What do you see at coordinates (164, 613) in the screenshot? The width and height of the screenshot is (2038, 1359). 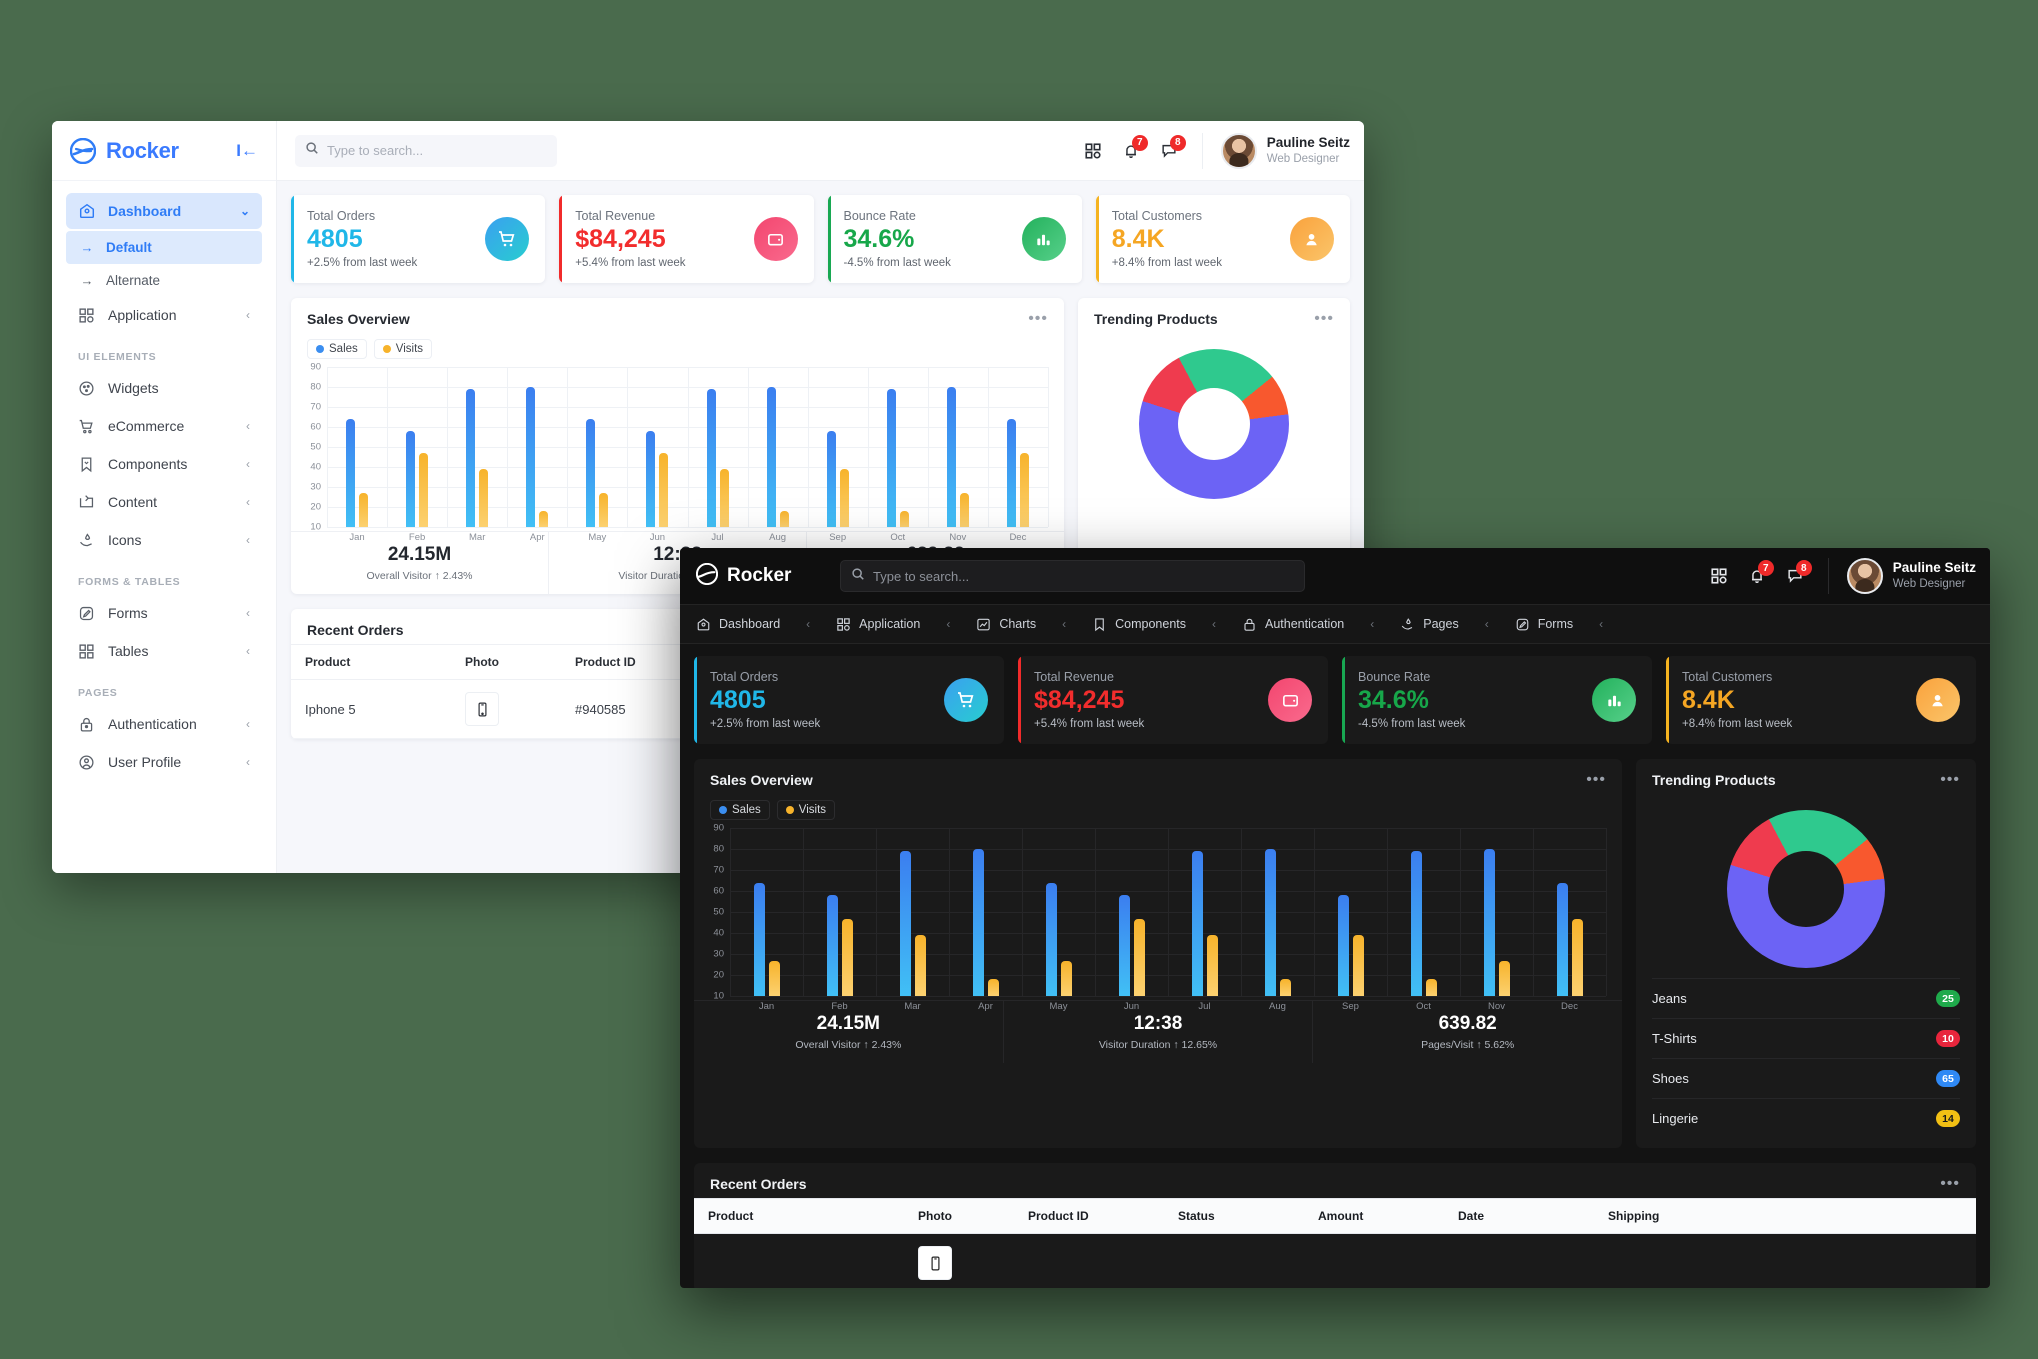 I see `sidebar-item-forms: Forms ‹` at bounding box center [164, 613].